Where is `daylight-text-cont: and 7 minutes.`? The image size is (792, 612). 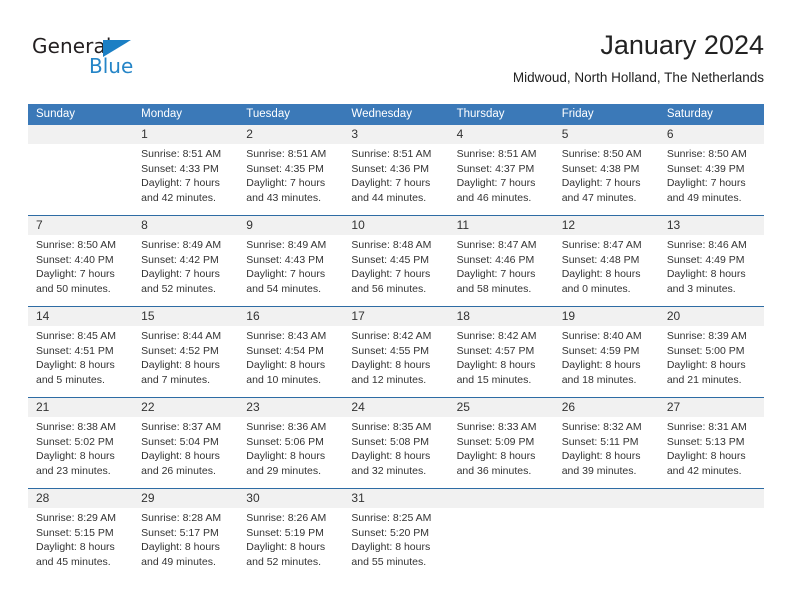
daylight-text-cont: and 7 minutes. is located at coordinates (176, 379).